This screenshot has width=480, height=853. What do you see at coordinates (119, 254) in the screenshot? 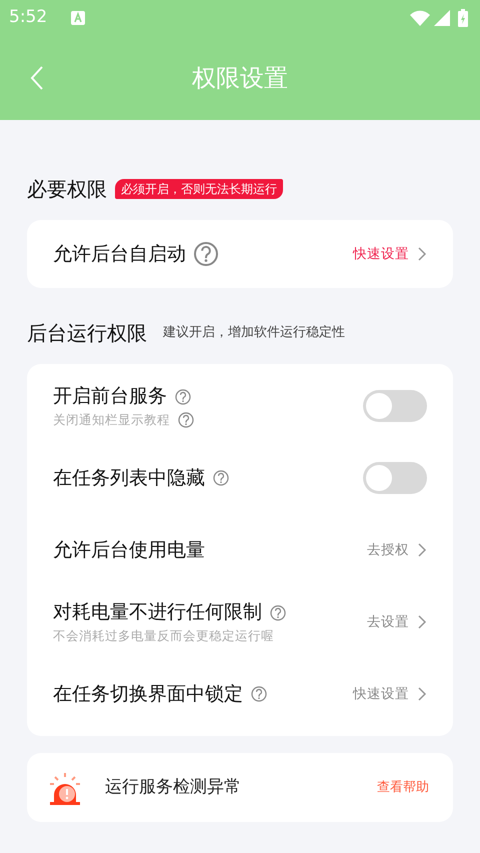
I see `setting-label: 允许后台自启动` at bounding box center [119, 254].